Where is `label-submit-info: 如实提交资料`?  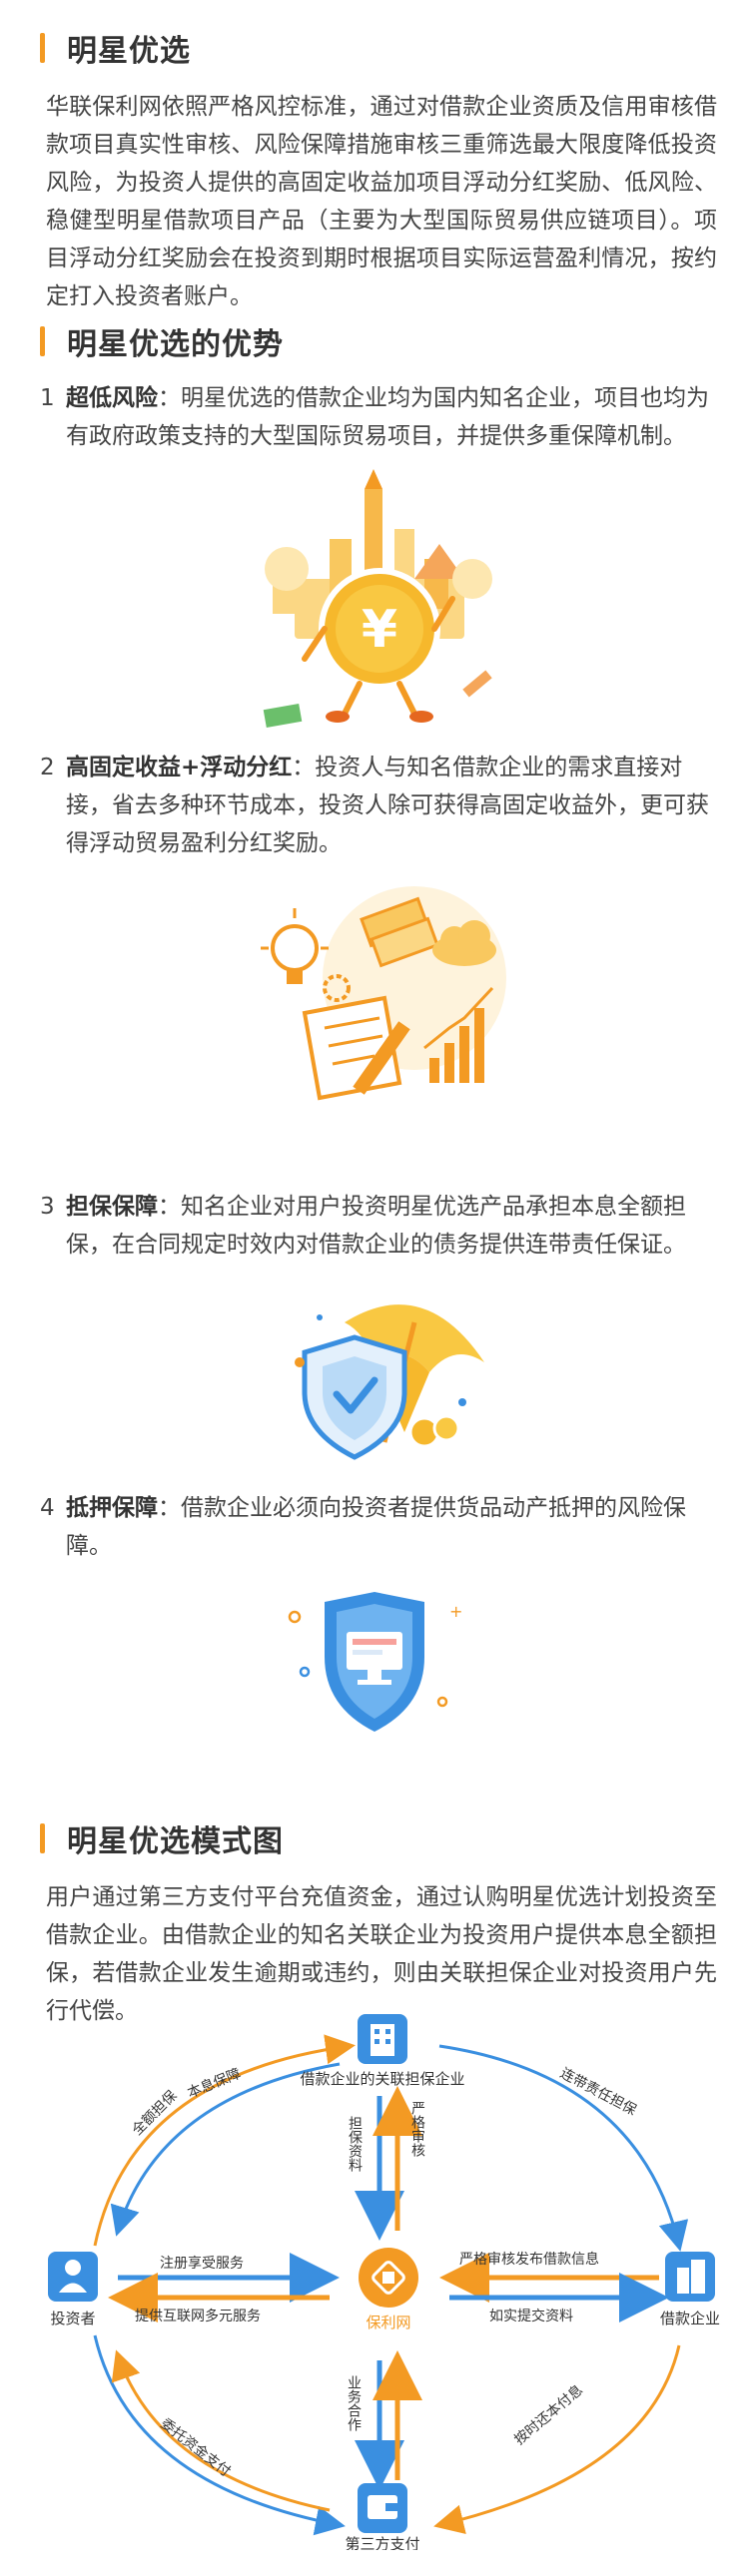 label-submit-info: 如实提交资料 is located at coordinates (531, 2316).